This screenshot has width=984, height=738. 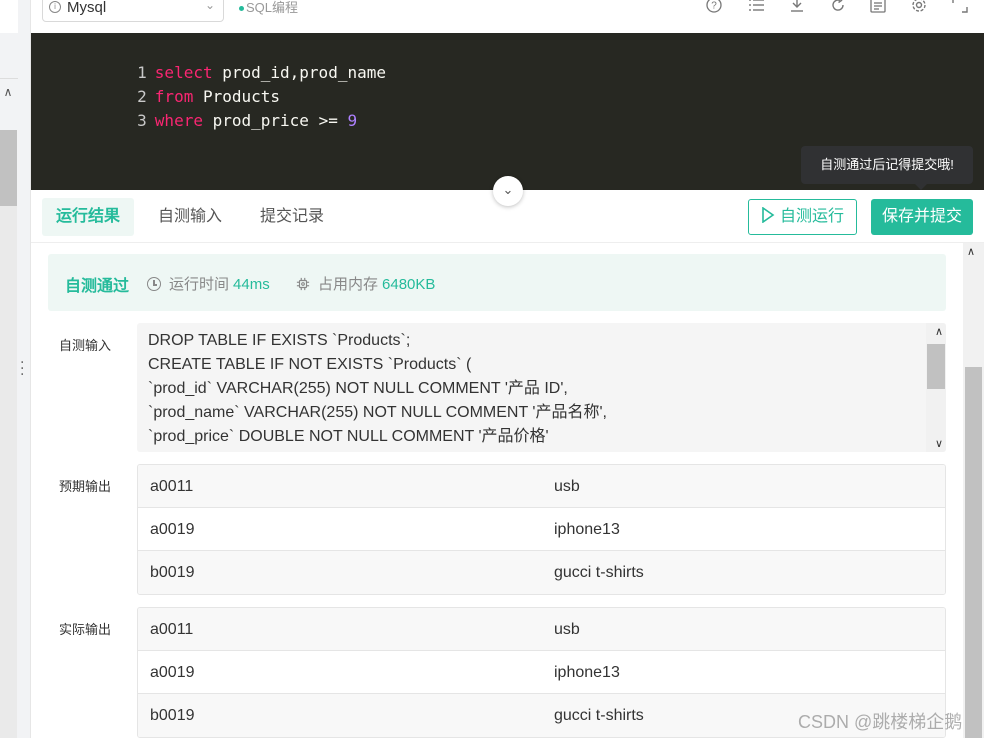 I want to click on submit-reminder-tooltip: 自测通过后记得提交哦!, so click(x=887, y=168).